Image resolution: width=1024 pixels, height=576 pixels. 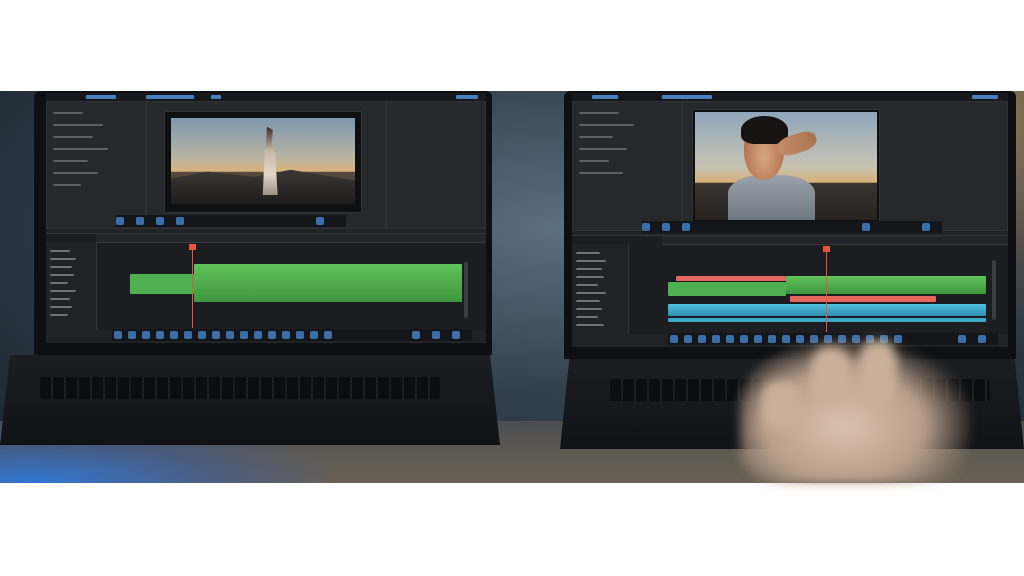 I want to click on bottom-tool-strip, so click(x=292, y=335).